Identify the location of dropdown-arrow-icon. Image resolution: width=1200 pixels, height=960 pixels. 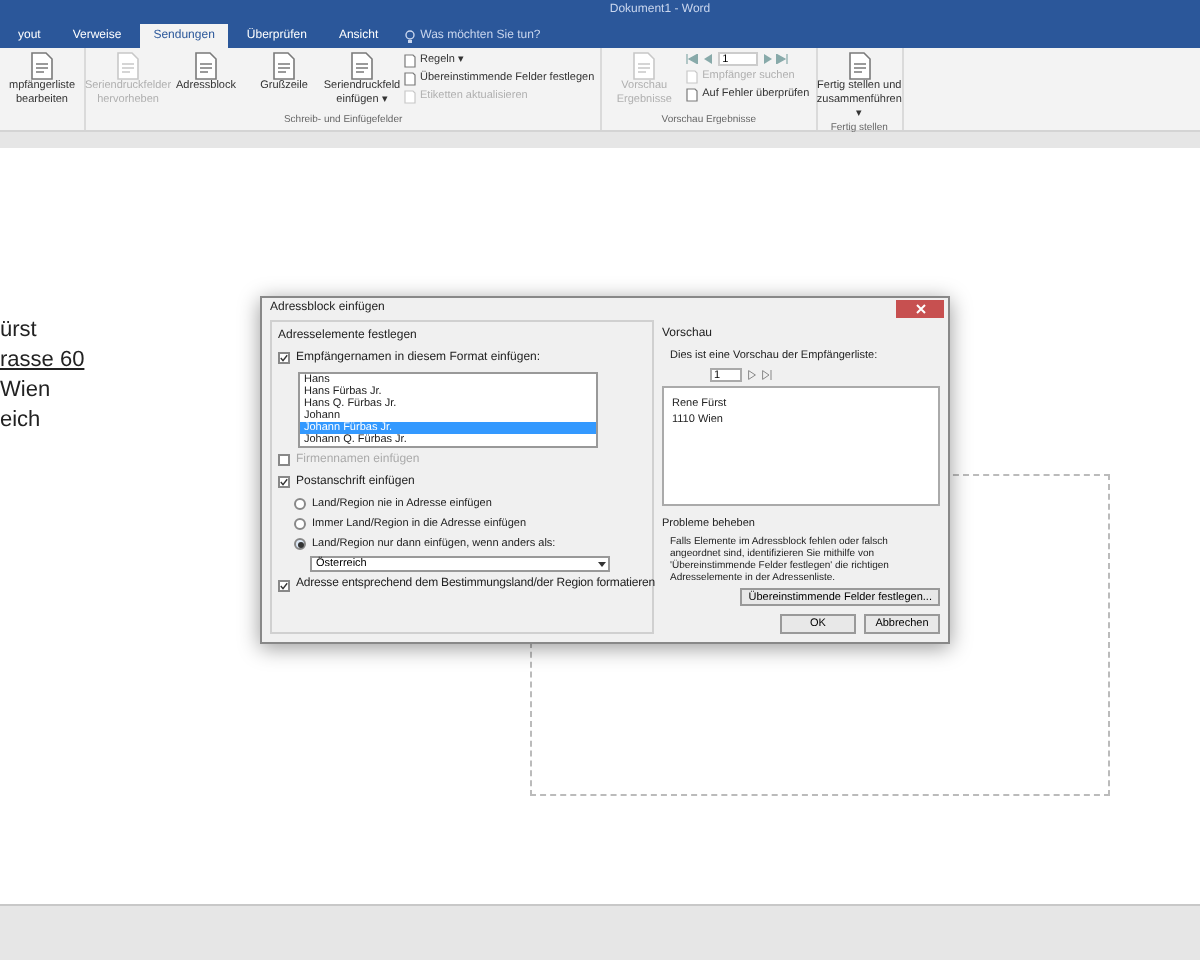
(602, 564).